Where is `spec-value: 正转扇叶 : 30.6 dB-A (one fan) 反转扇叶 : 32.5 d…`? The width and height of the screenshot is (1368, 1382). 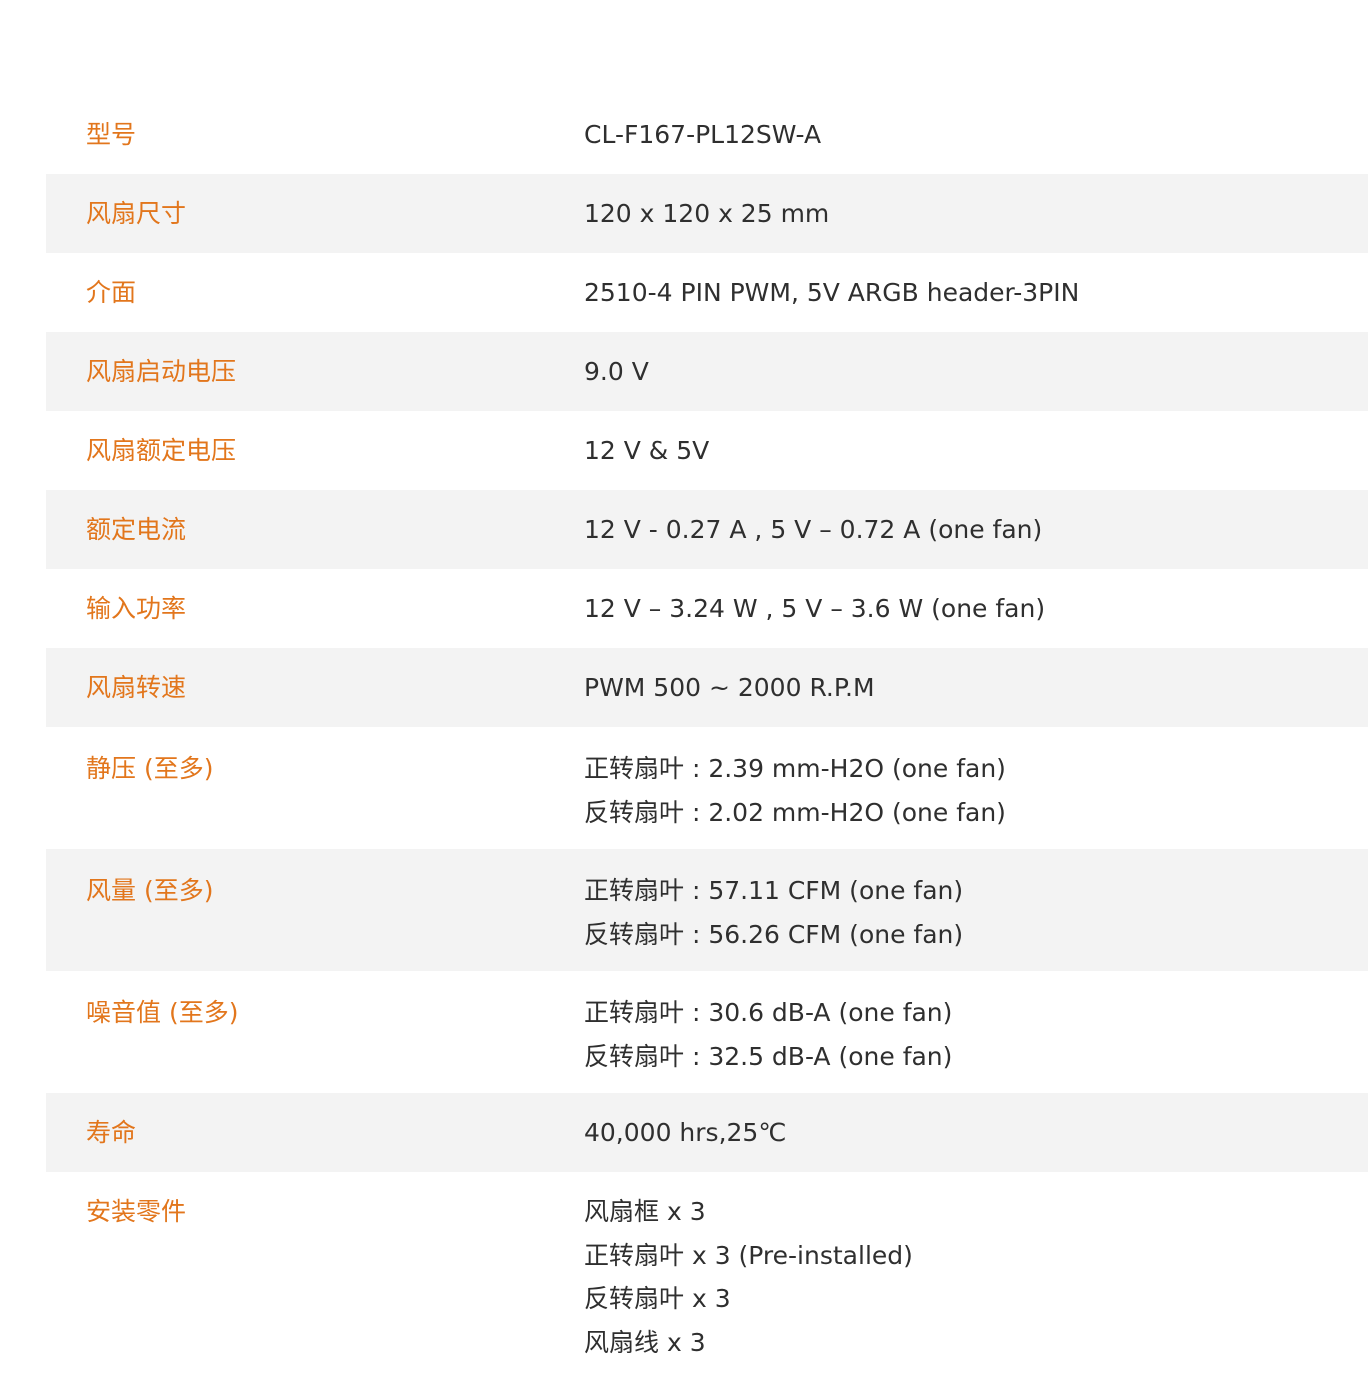
spec-value: 正转扇叶 : 30.6 dB-A (one fan) 反转扇叶 : 32.5 d… is located at coordinates (976, 1034).